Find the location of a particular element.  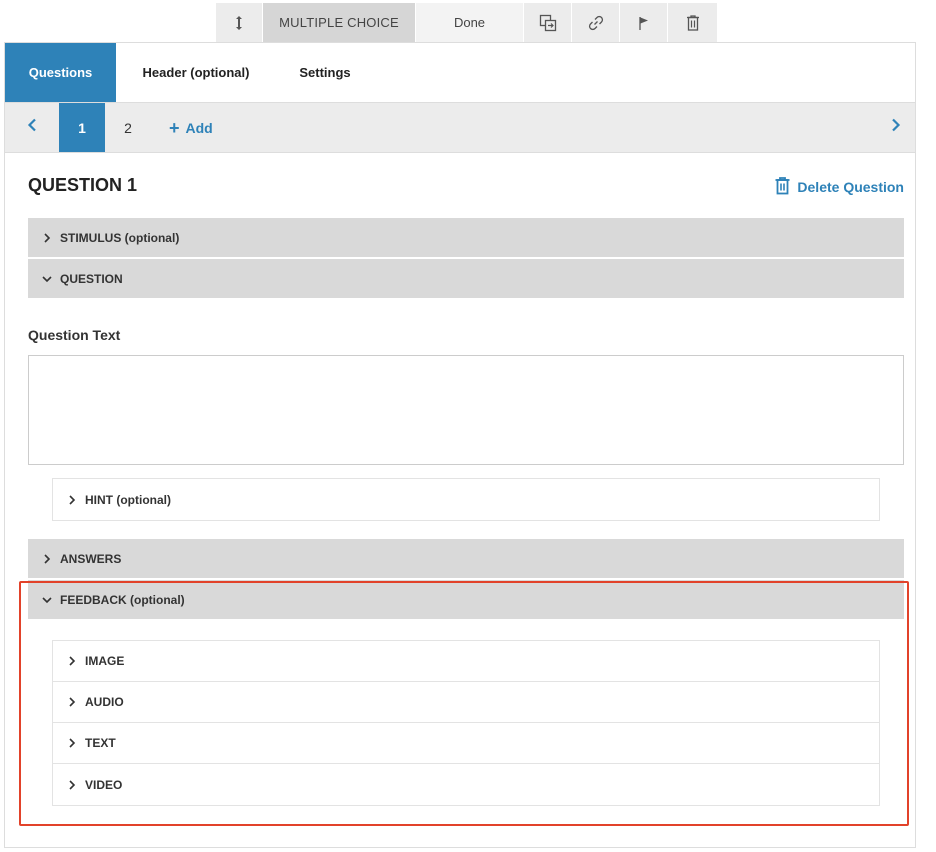

stimulus-section-label: STIMULUS (optional) is located at coordinates (120, 237).